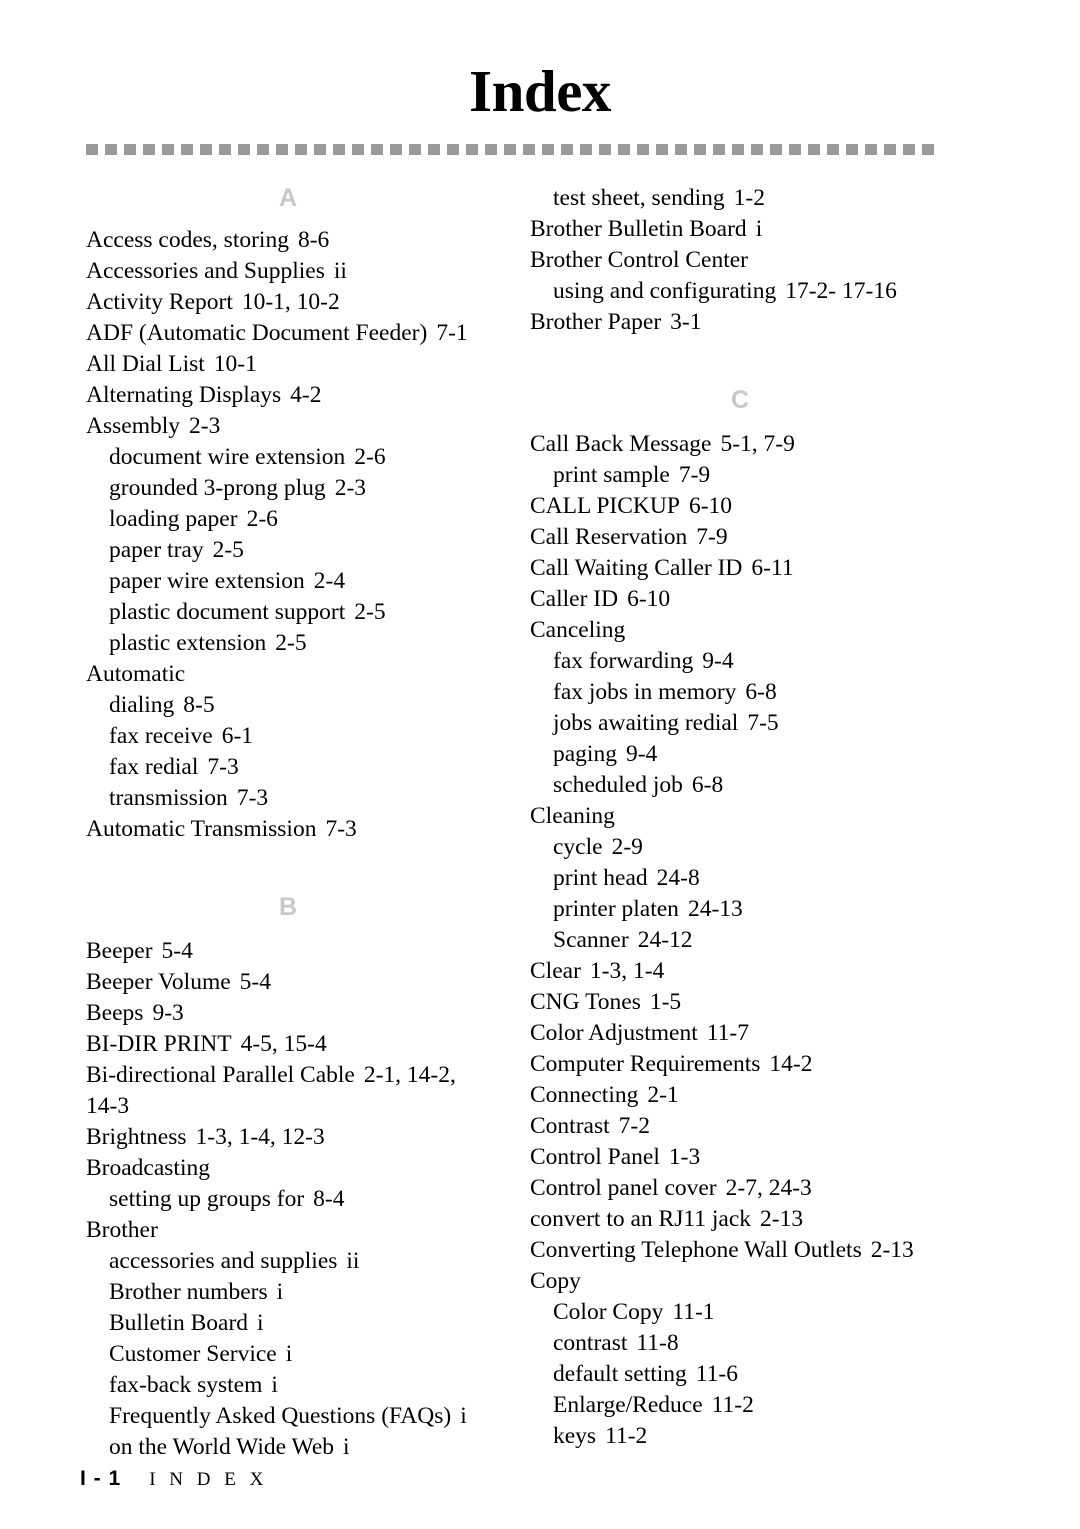  Describe the element at coordinates (512, 149) in the screenshot. I see `title-divider-rule` at that location.